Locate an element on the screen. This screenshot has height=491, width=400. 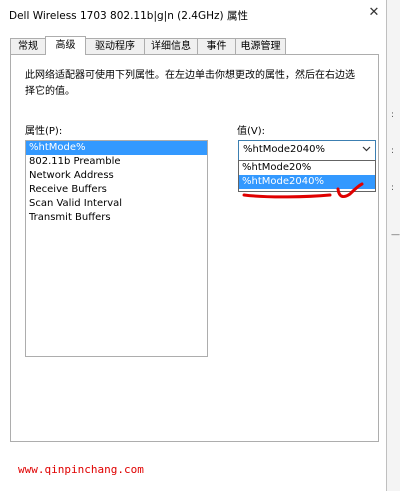
close-icon: ✕ is located at coordinates (374, 13).